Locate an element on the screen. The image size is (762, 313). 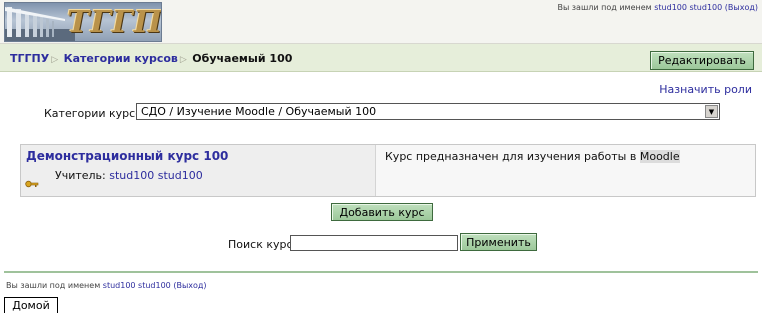
teacher-label: Учитель: is located at coordinates (80, 175).